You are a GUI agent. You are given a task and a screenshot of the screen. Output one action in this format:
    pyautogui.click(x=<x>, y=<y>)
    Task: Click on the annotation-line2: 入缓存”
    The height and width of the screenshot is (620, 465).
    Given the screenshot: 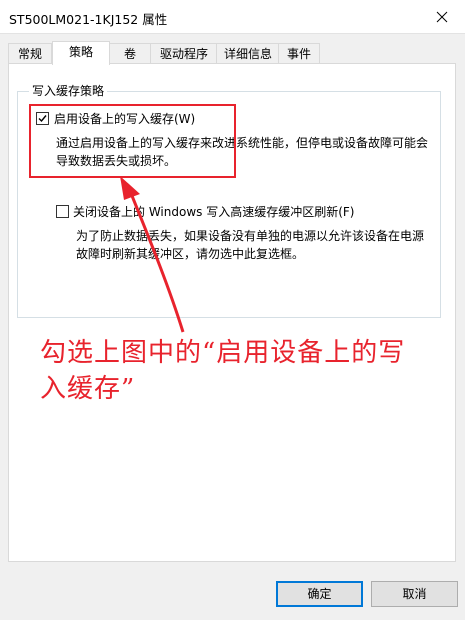 What is the action you would take?
    pyautogui.click(x=88, y=389)
    